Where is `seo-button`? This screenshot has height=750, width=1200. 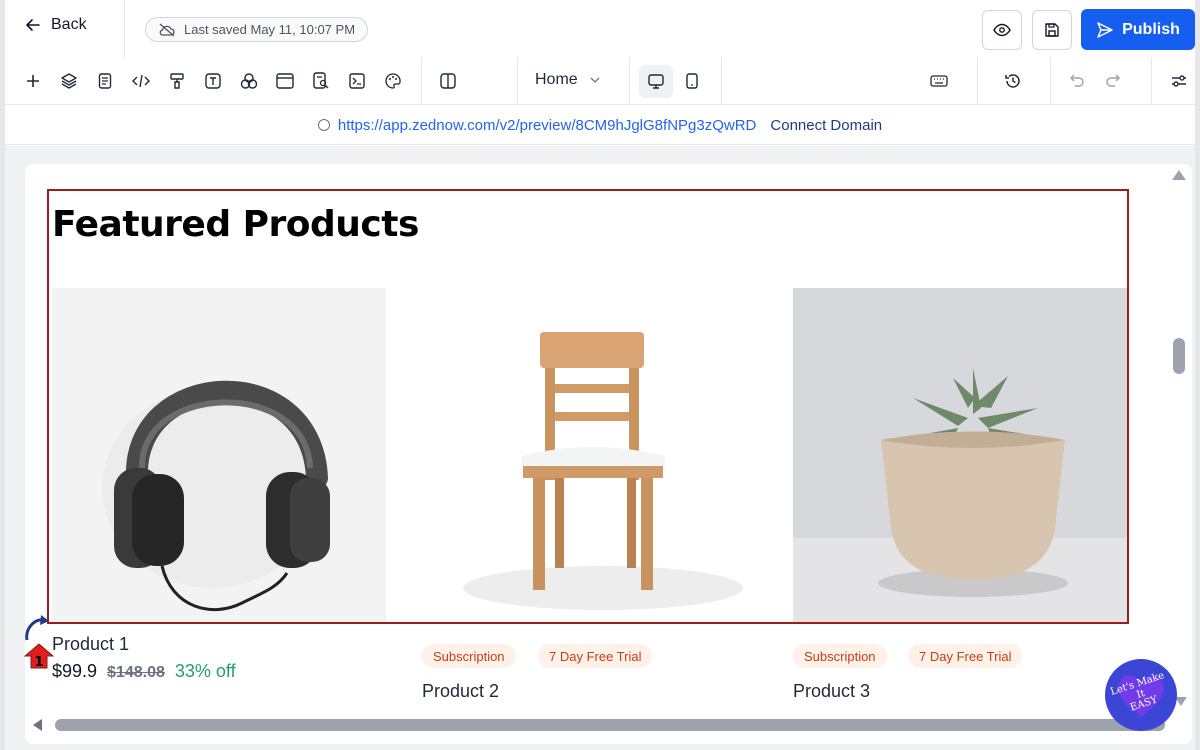
seo-button is located at coordinates (321, 81).